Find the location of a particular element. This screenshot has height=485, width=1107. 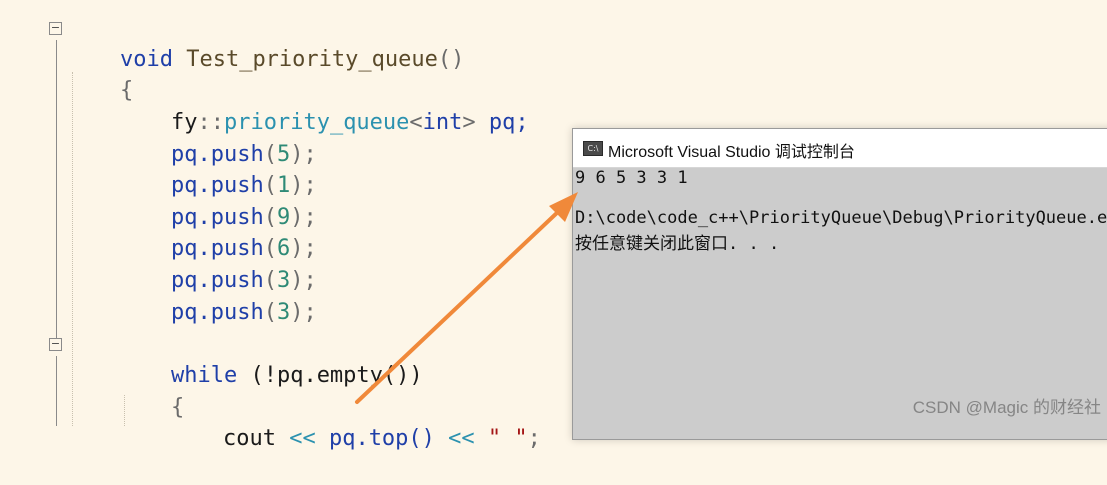

console-titlebar: C:\ Microsoft Visual Studio 调试控制台 is located at coordinates (840, 148).